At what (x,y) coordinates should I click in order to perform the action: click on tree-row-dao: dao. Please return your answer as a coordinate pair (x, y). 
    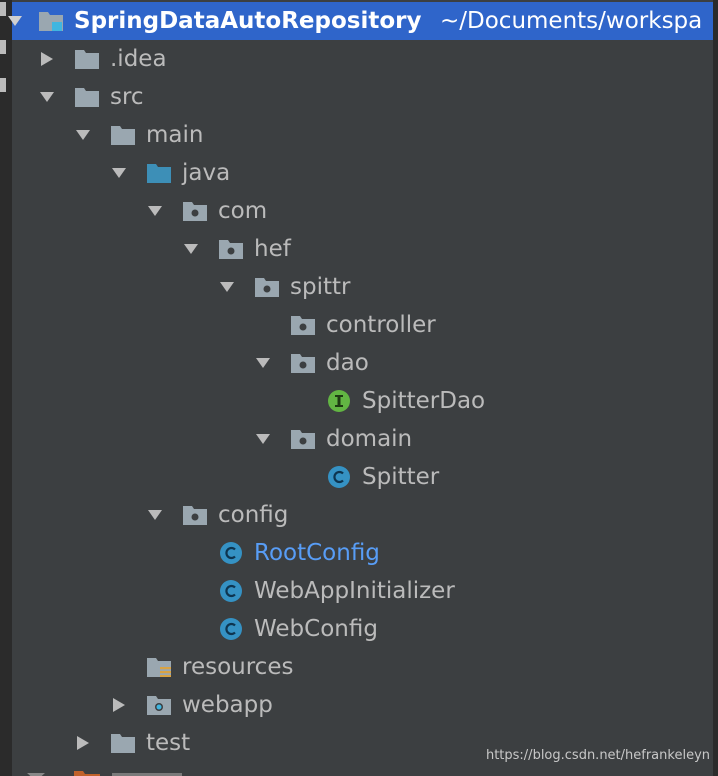
    Looking at the image, I should click on (362, 363).